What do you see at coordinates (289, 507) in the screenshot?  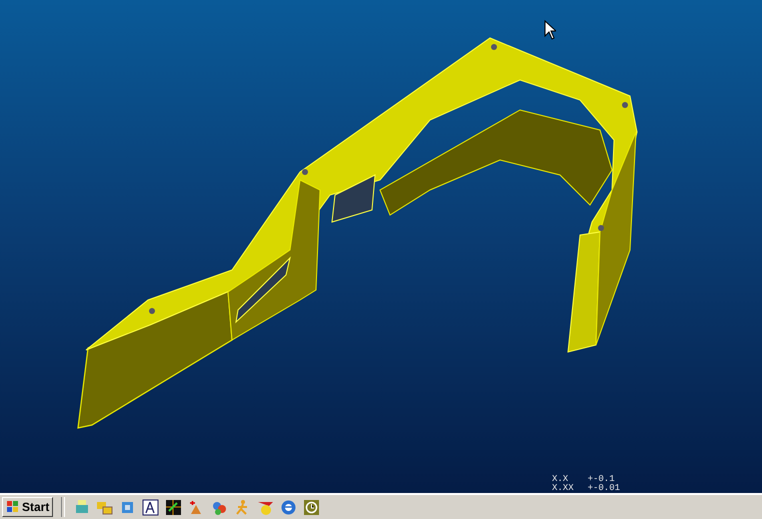 I see `browser-icon` at bounding box center [289, 507].